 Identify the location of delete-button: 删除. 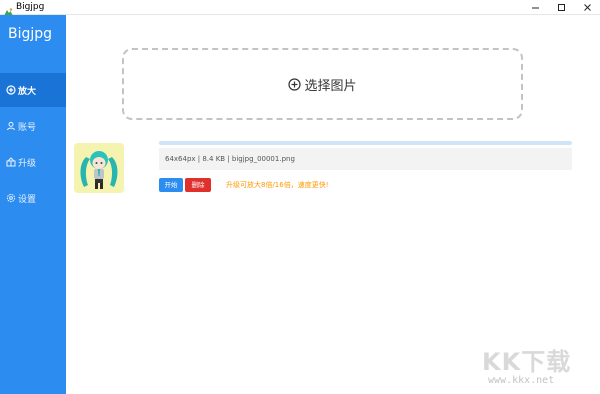
(198, 185).